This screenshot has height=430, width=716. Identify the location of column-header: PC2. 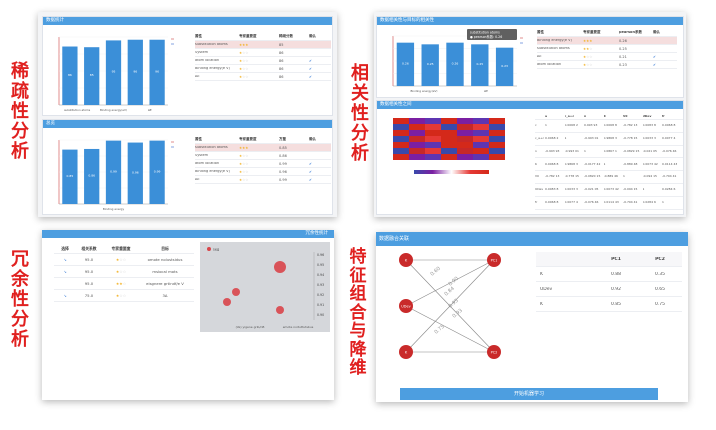
(660, 259).